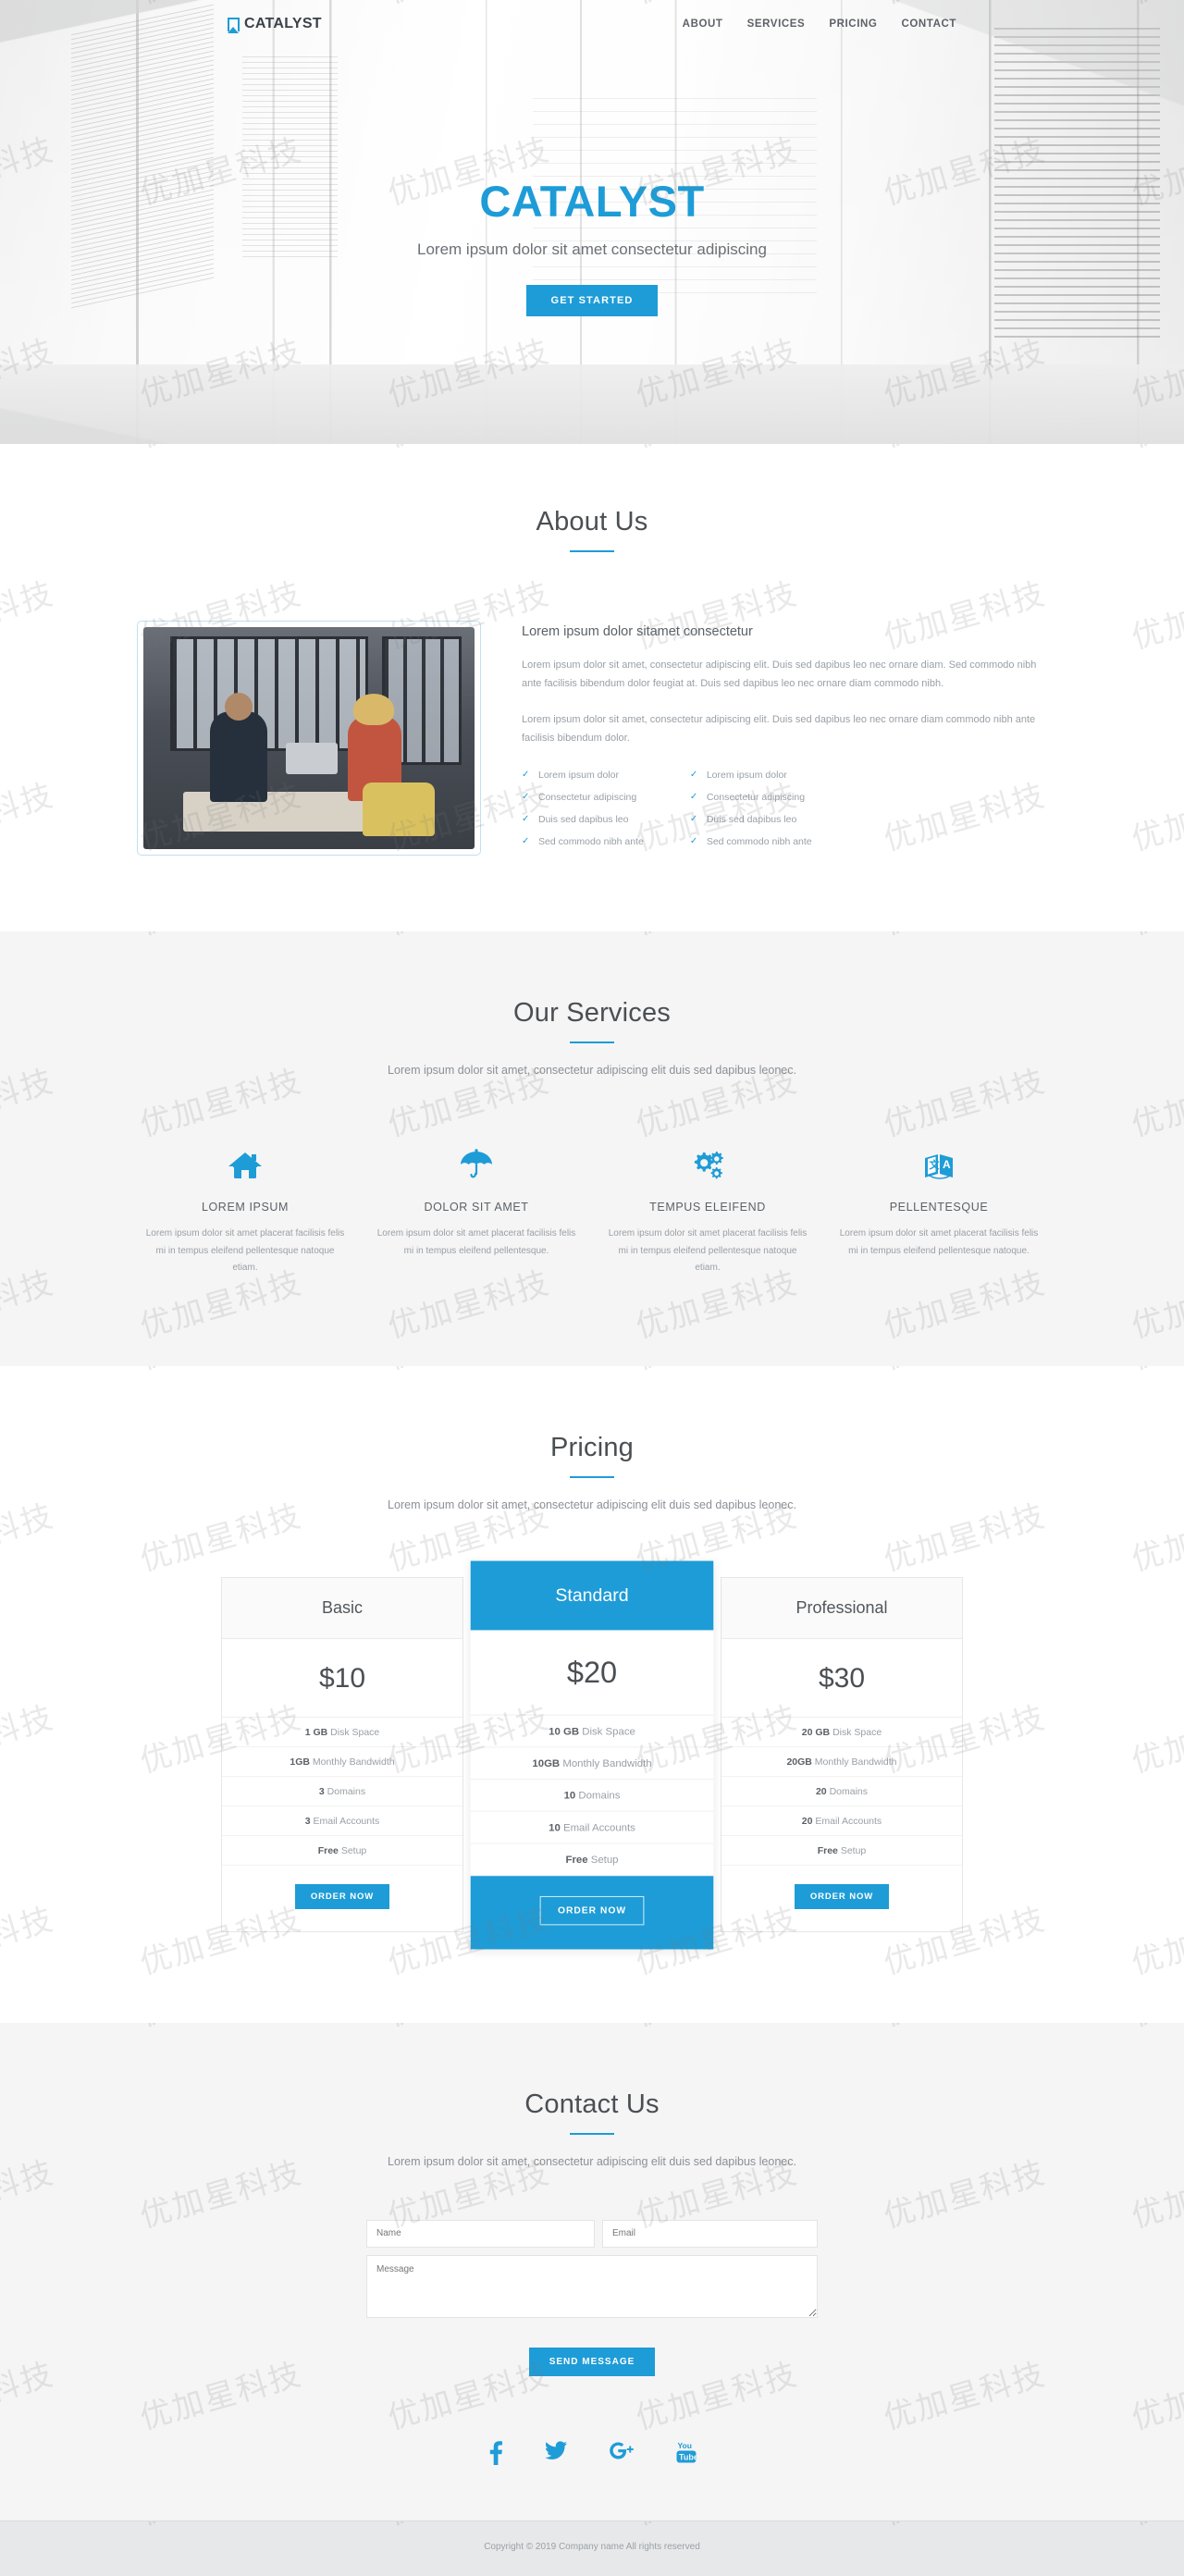 This screenshot has width=1184, height=2576. What do you see at coordinates (342, 1608) in the screenshot?
I see `plan-name: Basic` at bounding box center [342, 1608].